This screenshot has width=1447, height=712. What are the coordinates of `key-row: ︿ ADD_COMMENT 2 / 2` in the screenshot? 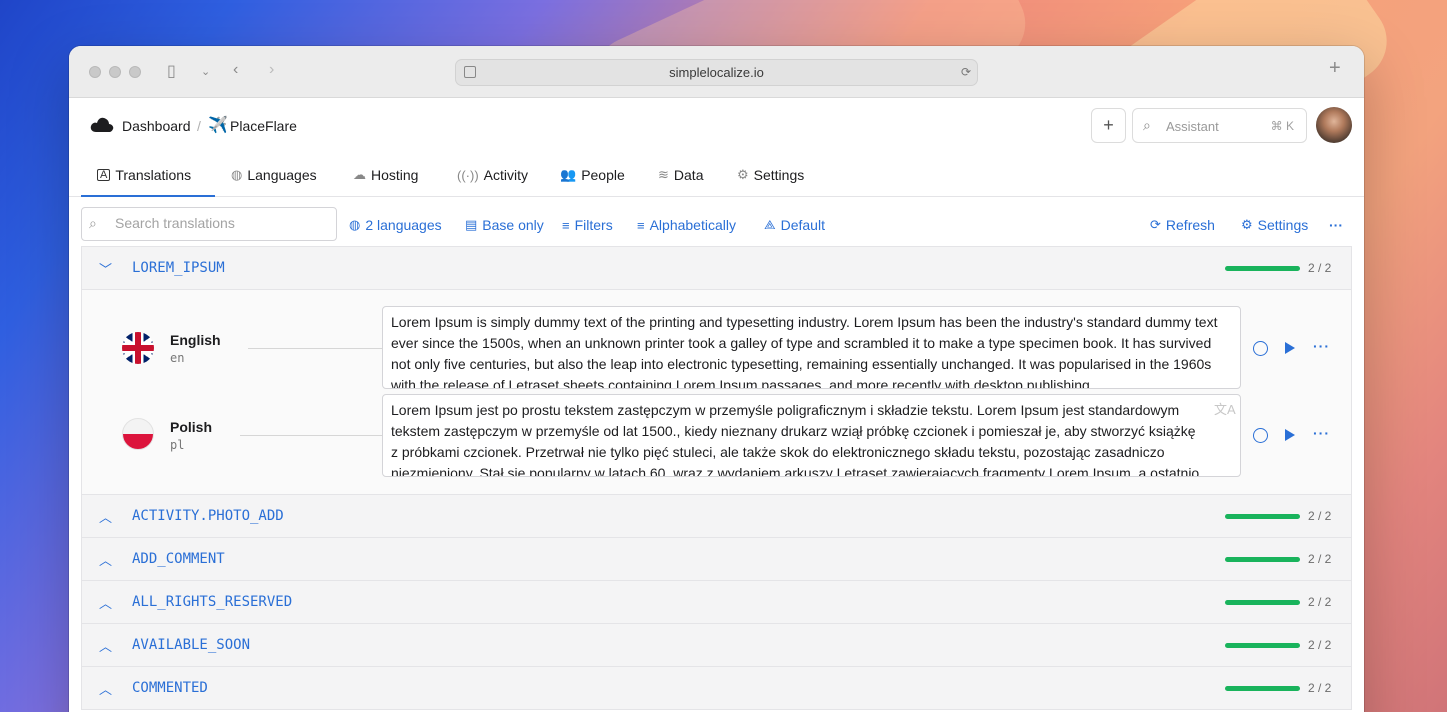 It's located at (716, 559).